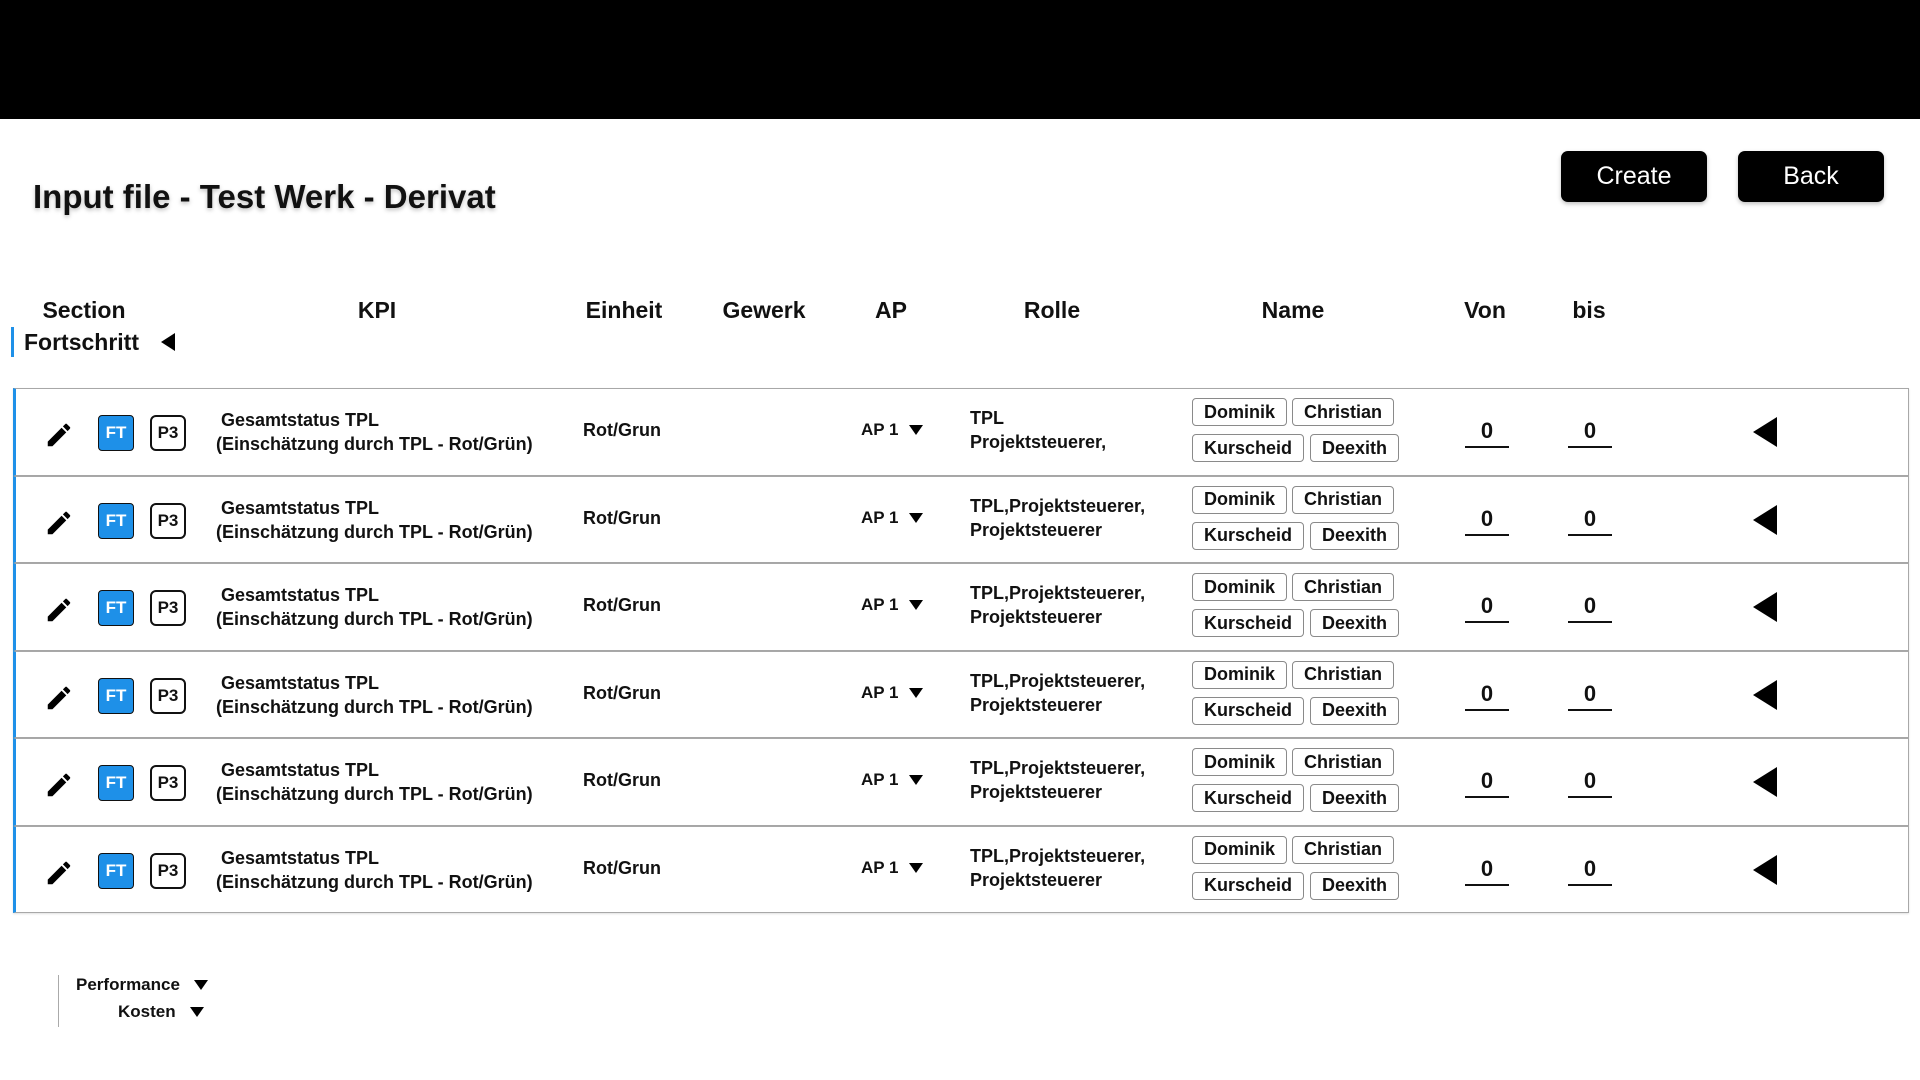 The height and width of the screenshot is (1080, 1920). Describe the element at coordinates (93, 342) in the screenshot. I see `section-fortschritt: Fortschritt` at that location.